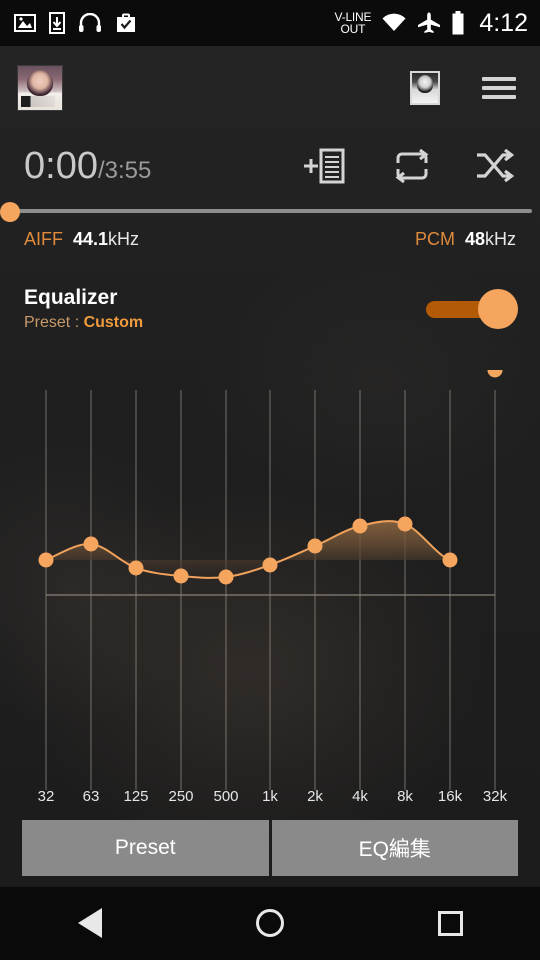 The image size is (540, 960). Describe the element at coordinates (353, 29) in the screenshot. I see `vline-out-bottom: OUT` at that location.